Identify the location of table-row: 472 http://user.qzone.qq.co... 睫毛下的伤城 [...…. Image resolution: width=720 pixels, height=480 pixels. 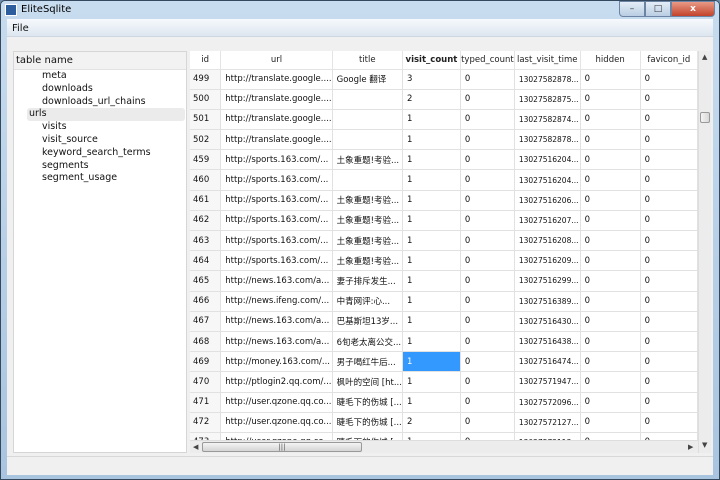
(444, 422).